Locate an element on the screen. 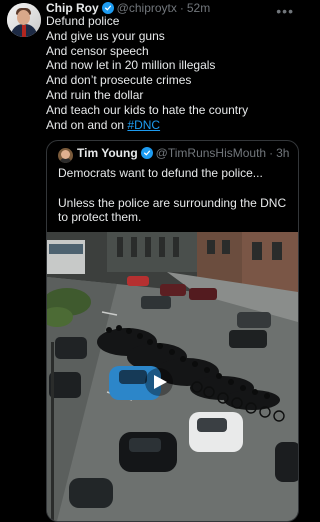 The height and width of the screenshot is (522, 320). tweet-line: And on and on #DNC is located at coordinates (171, 125).